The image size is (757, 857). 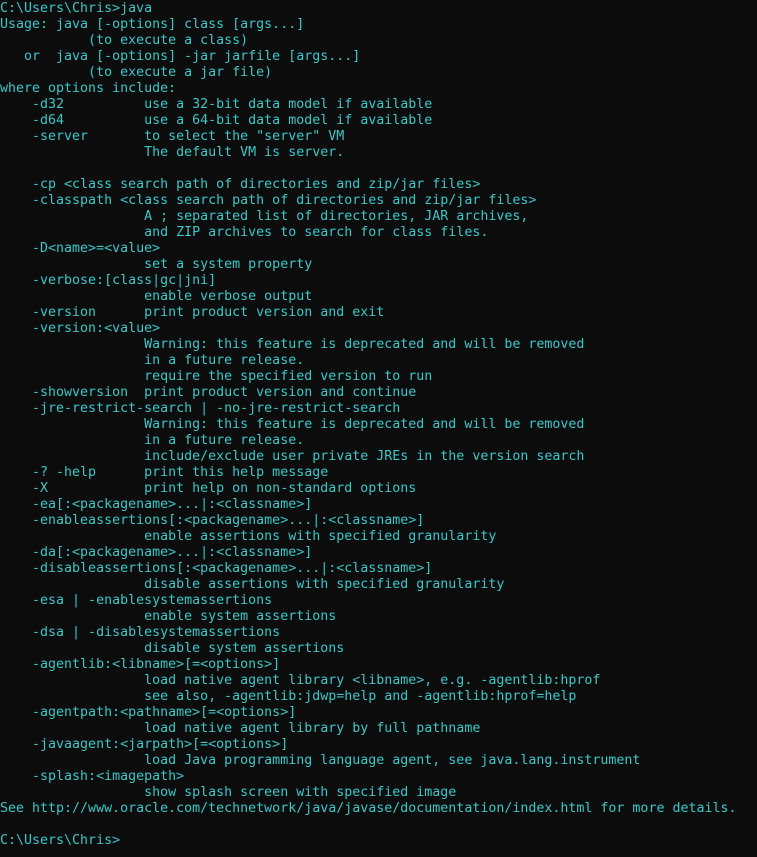 What do you see at coordinates (136, 72) in the screenshot?
I see `terminal-line: (to execute a jar file)` at bounding box center [136, 72].